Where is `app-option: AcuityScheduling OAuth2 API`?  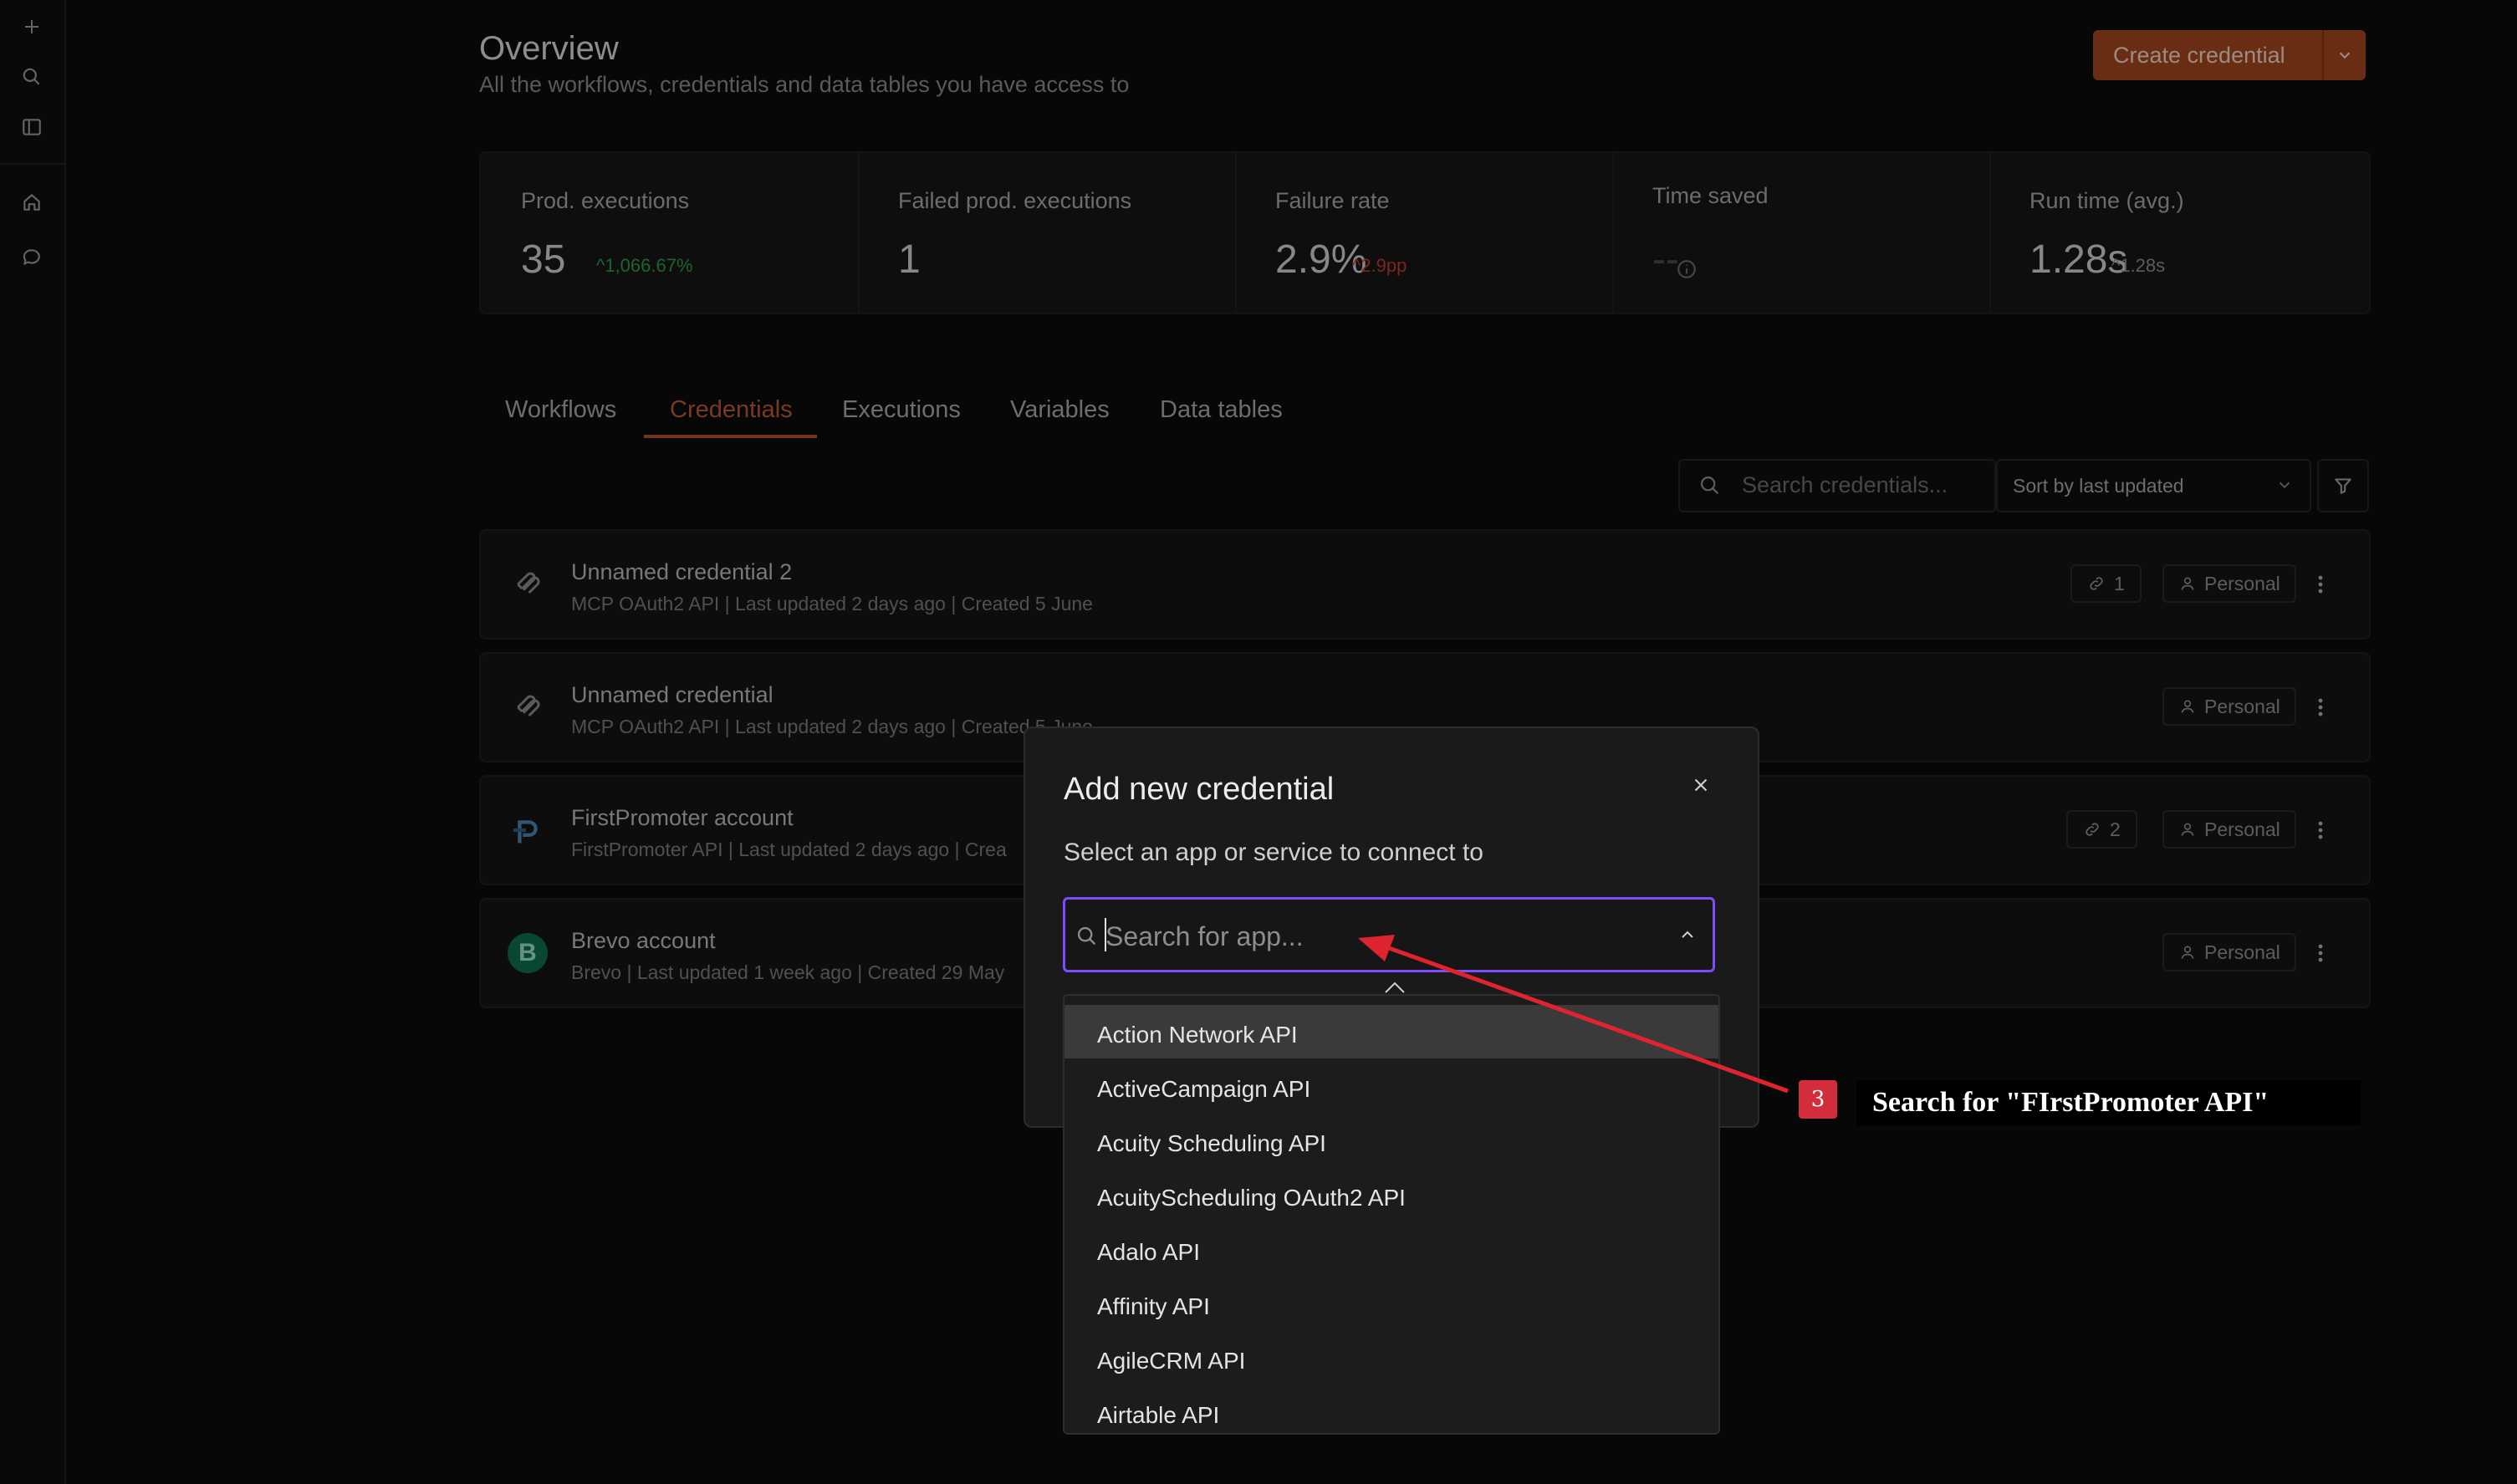 app-option: AcuityScheduling OAuth2 API is located at coordinates (1391, 1194).